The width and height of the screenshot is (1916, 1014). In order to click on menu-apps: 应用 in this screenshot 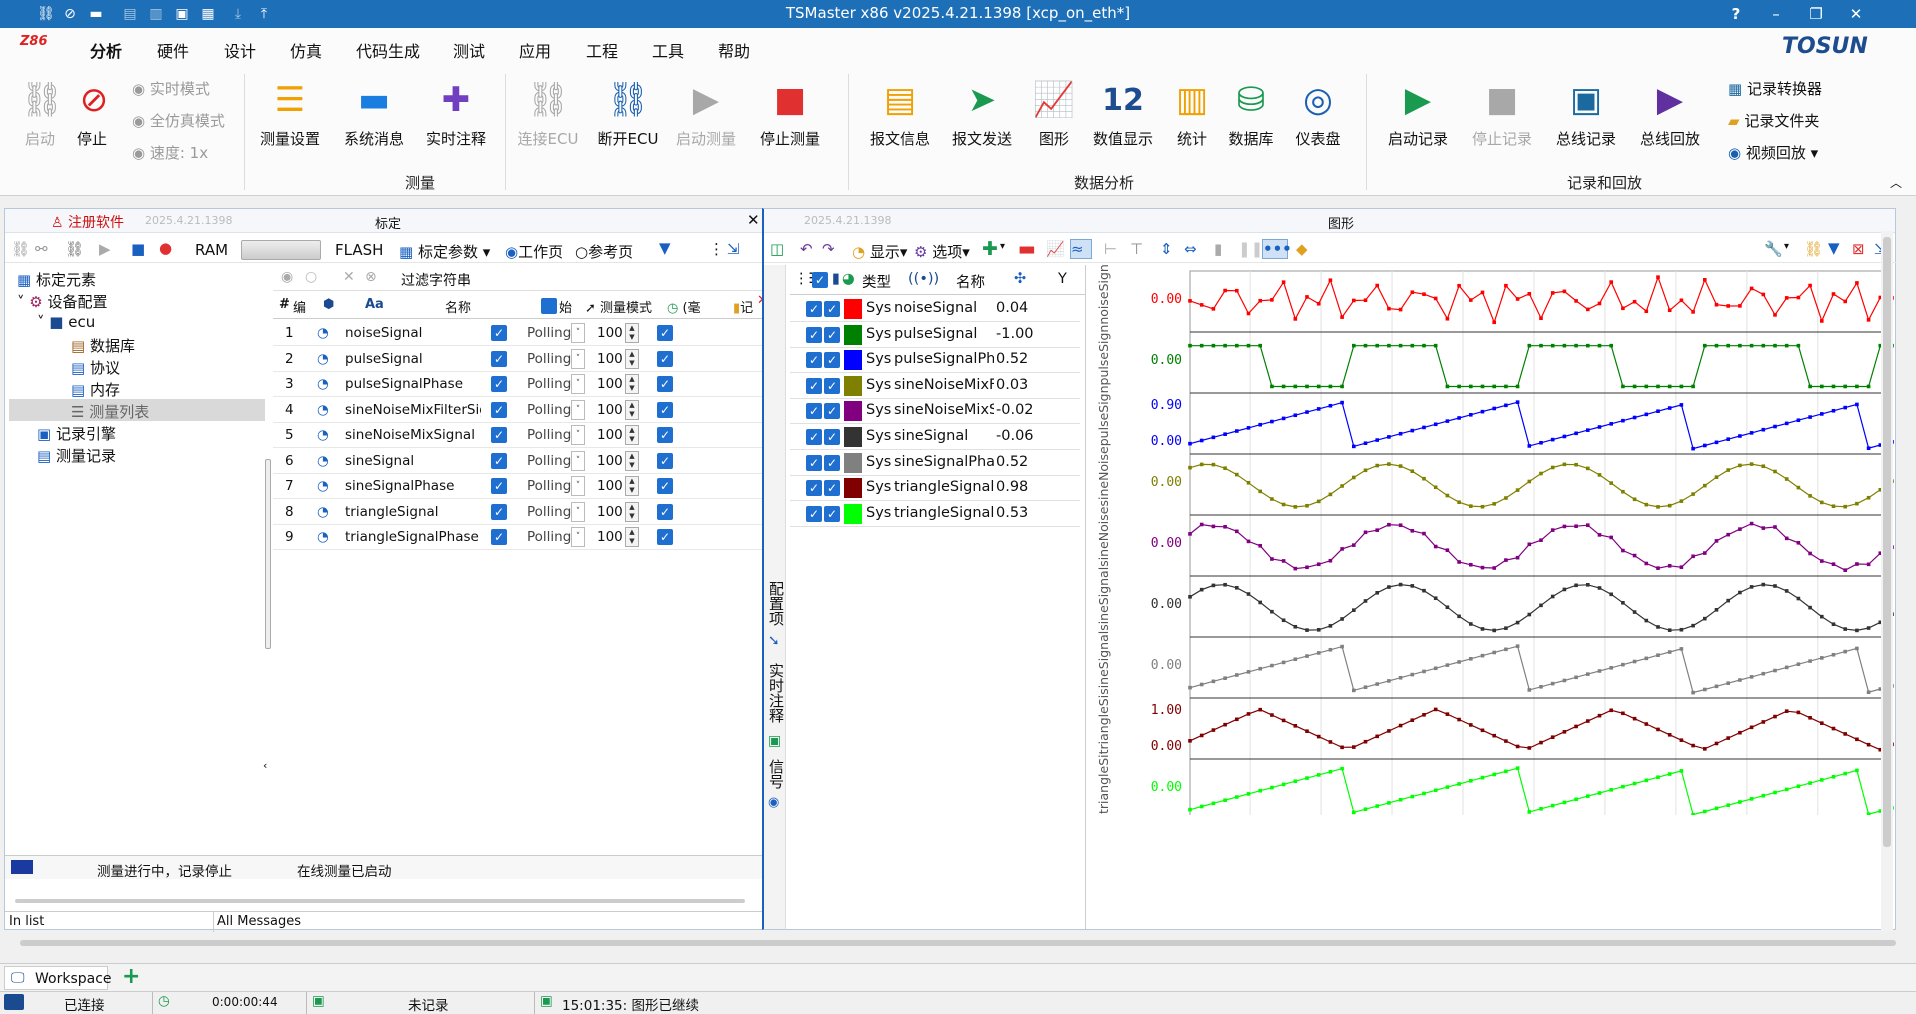, I will do `click(535, 50)`.